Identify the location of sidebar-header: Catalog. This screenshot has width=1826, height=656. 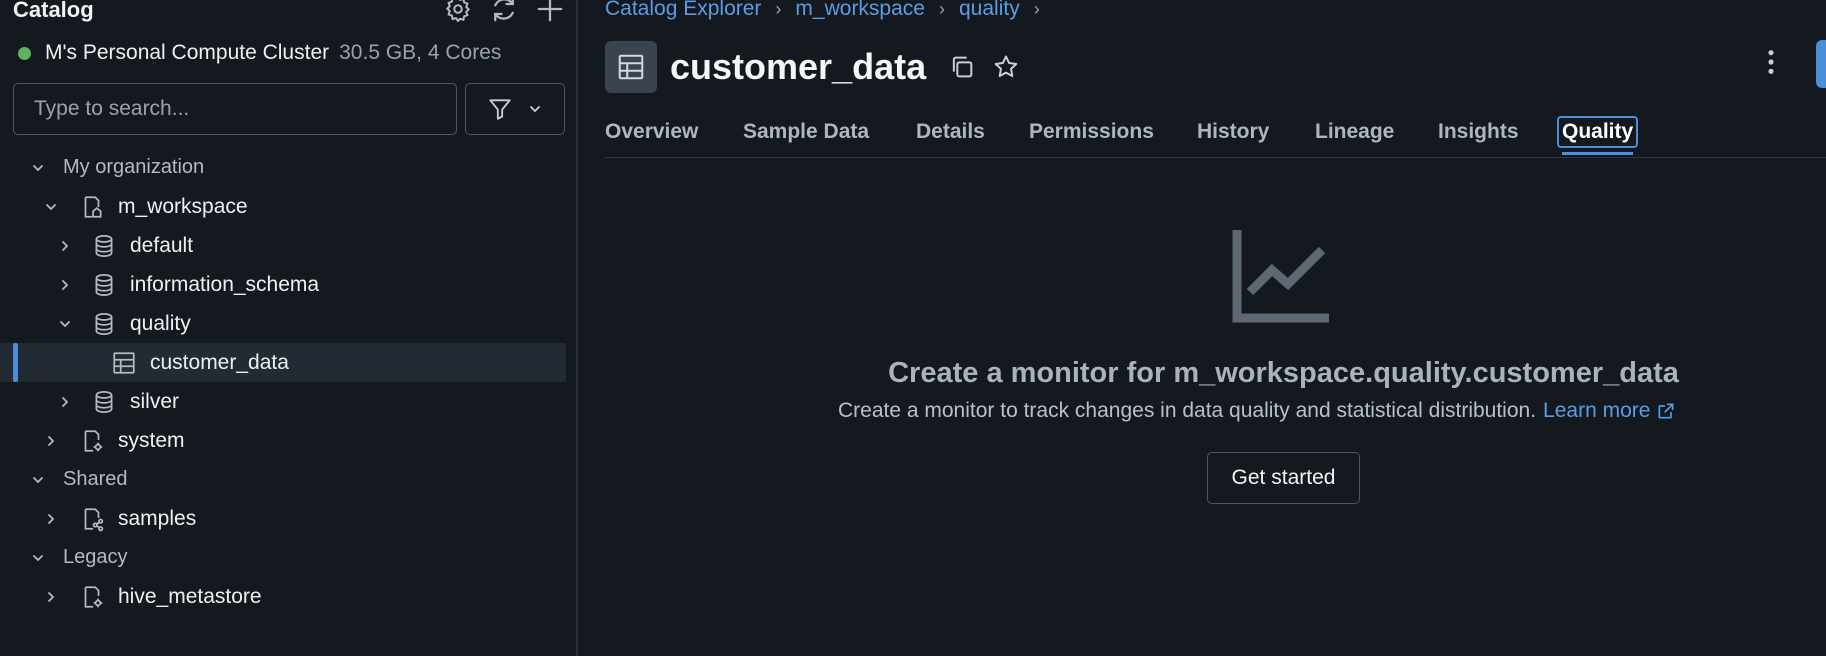
(289, 13).